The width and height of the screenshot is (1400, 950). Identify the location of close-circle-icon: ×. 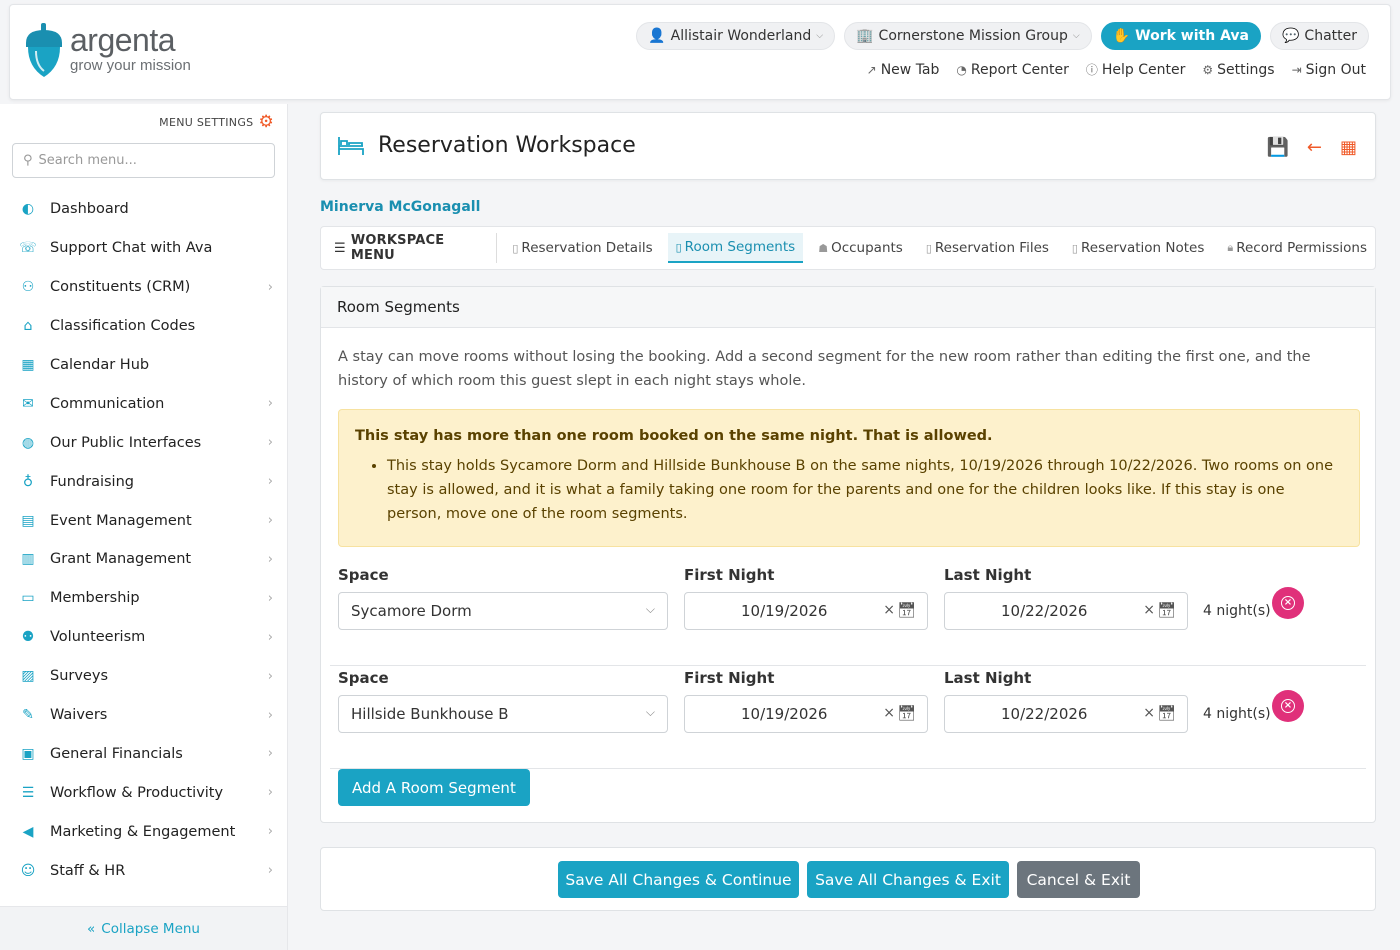
(1288, 706).